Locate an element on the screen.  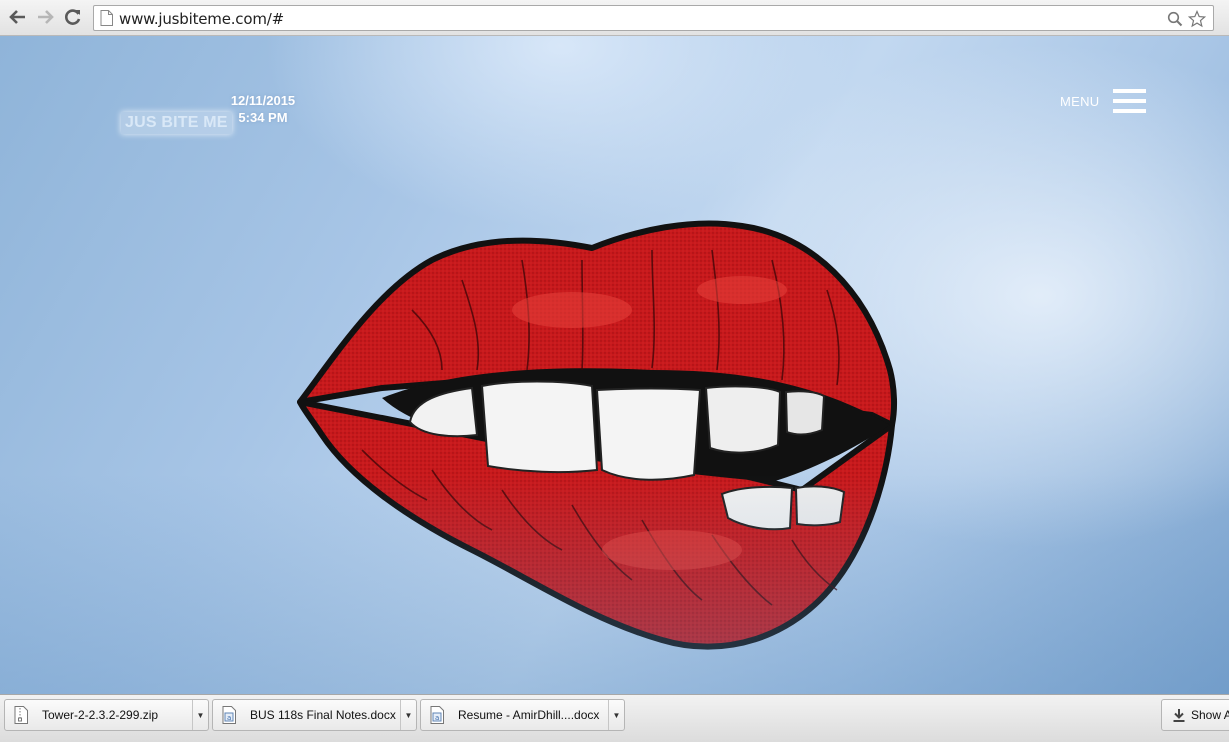
browser-toolbar: www.jusbiteme.com/# is located at coordinates (614, 18).